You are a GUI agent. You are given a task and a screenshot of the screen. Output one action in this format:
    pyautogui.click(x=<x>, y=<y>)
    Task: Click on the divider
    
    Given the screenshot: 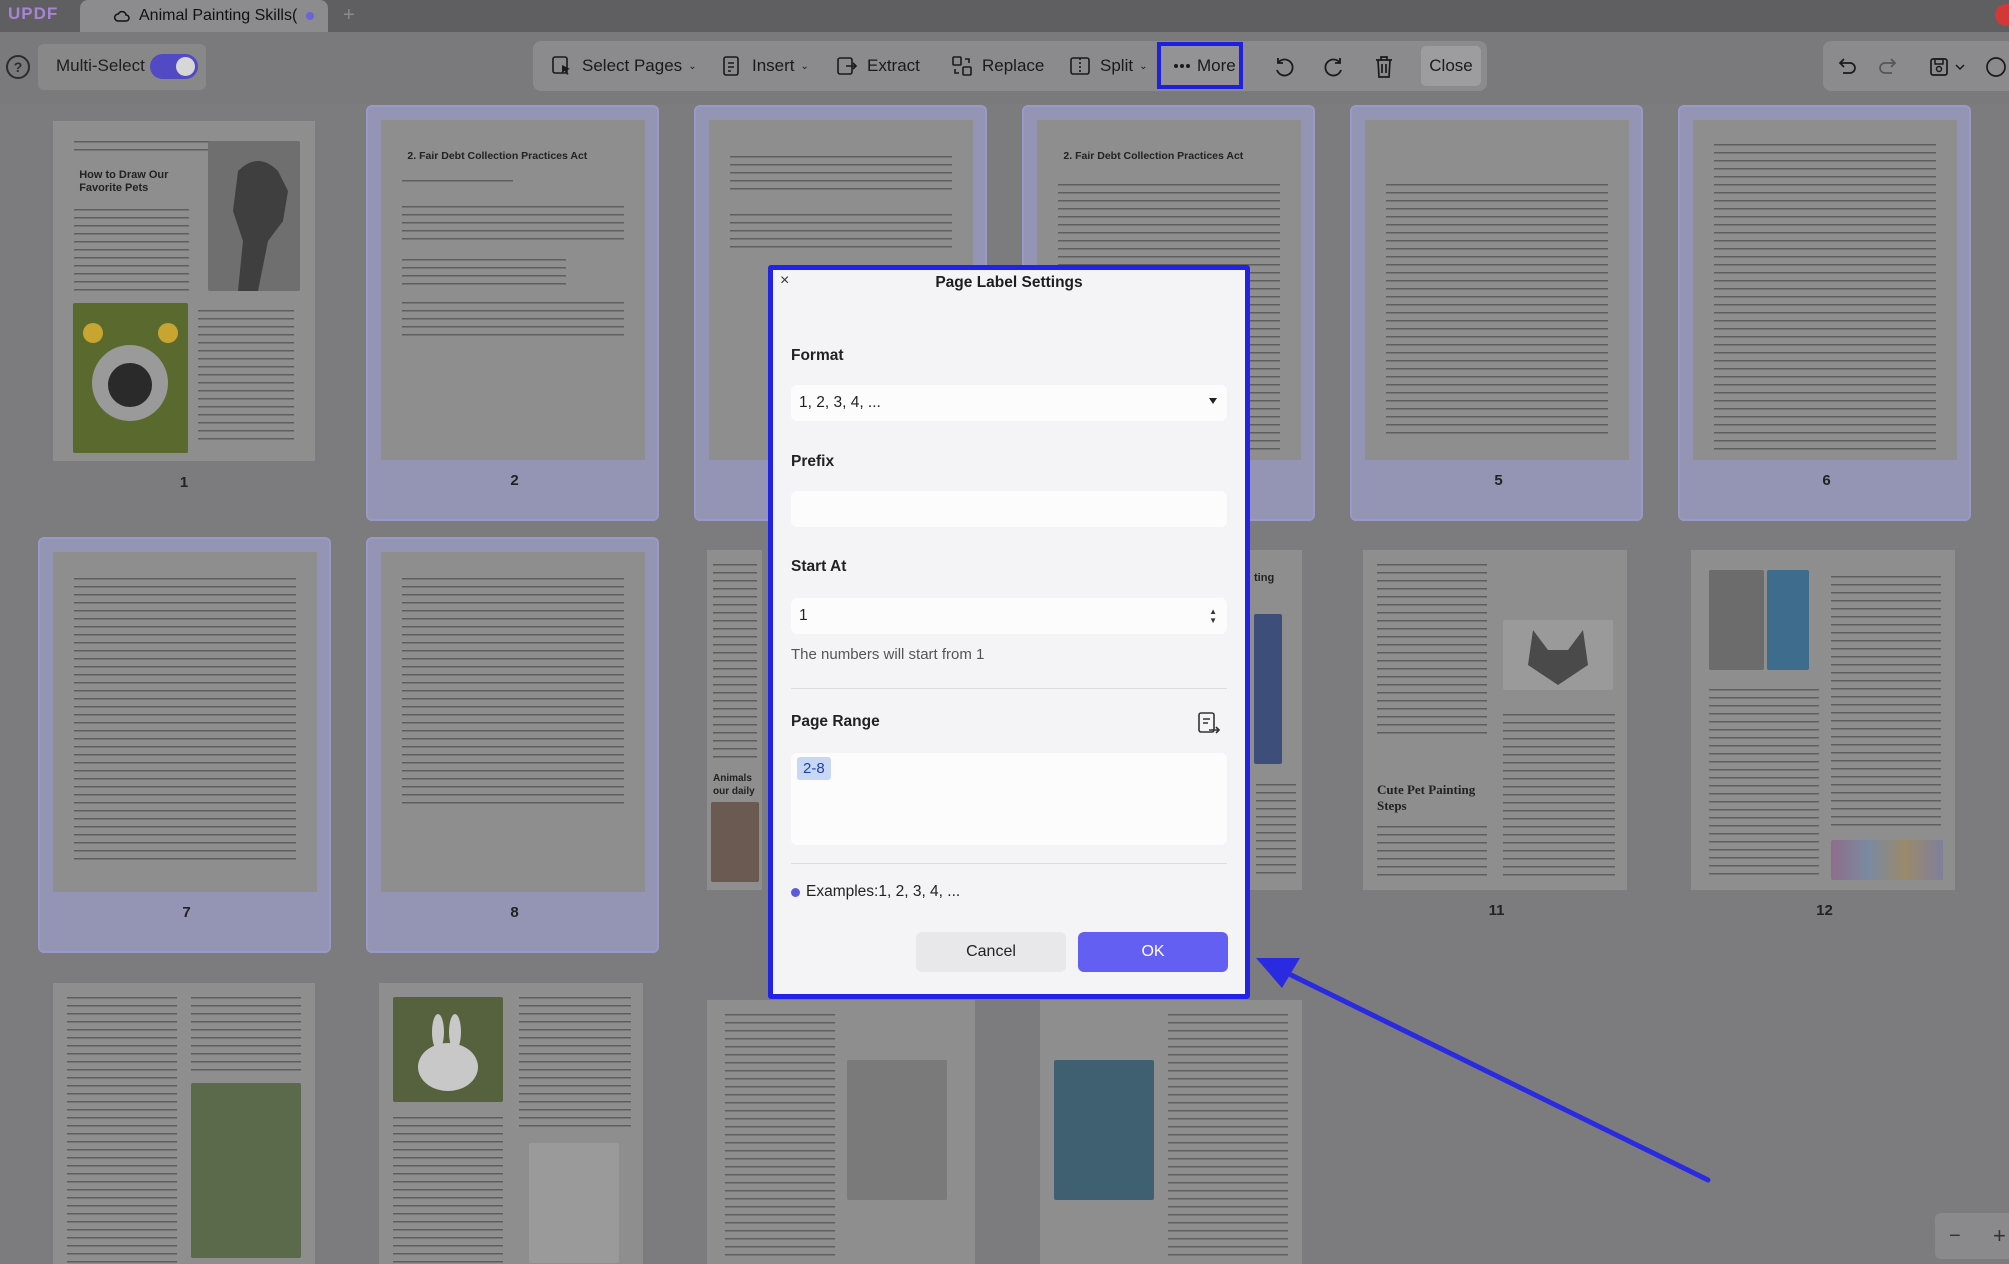 What is the action you would take?
    pyautogui.click(x=1009, y=688)
    